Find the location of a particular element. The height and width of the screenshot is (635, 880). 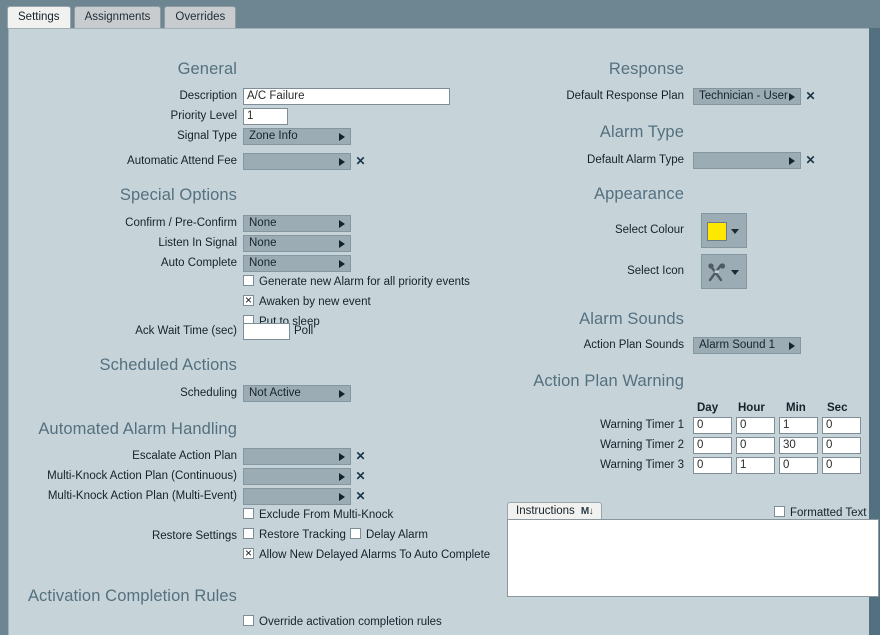

clear-multi-knock-continuous-icon: ✕ is located at coordinates (360, 476).